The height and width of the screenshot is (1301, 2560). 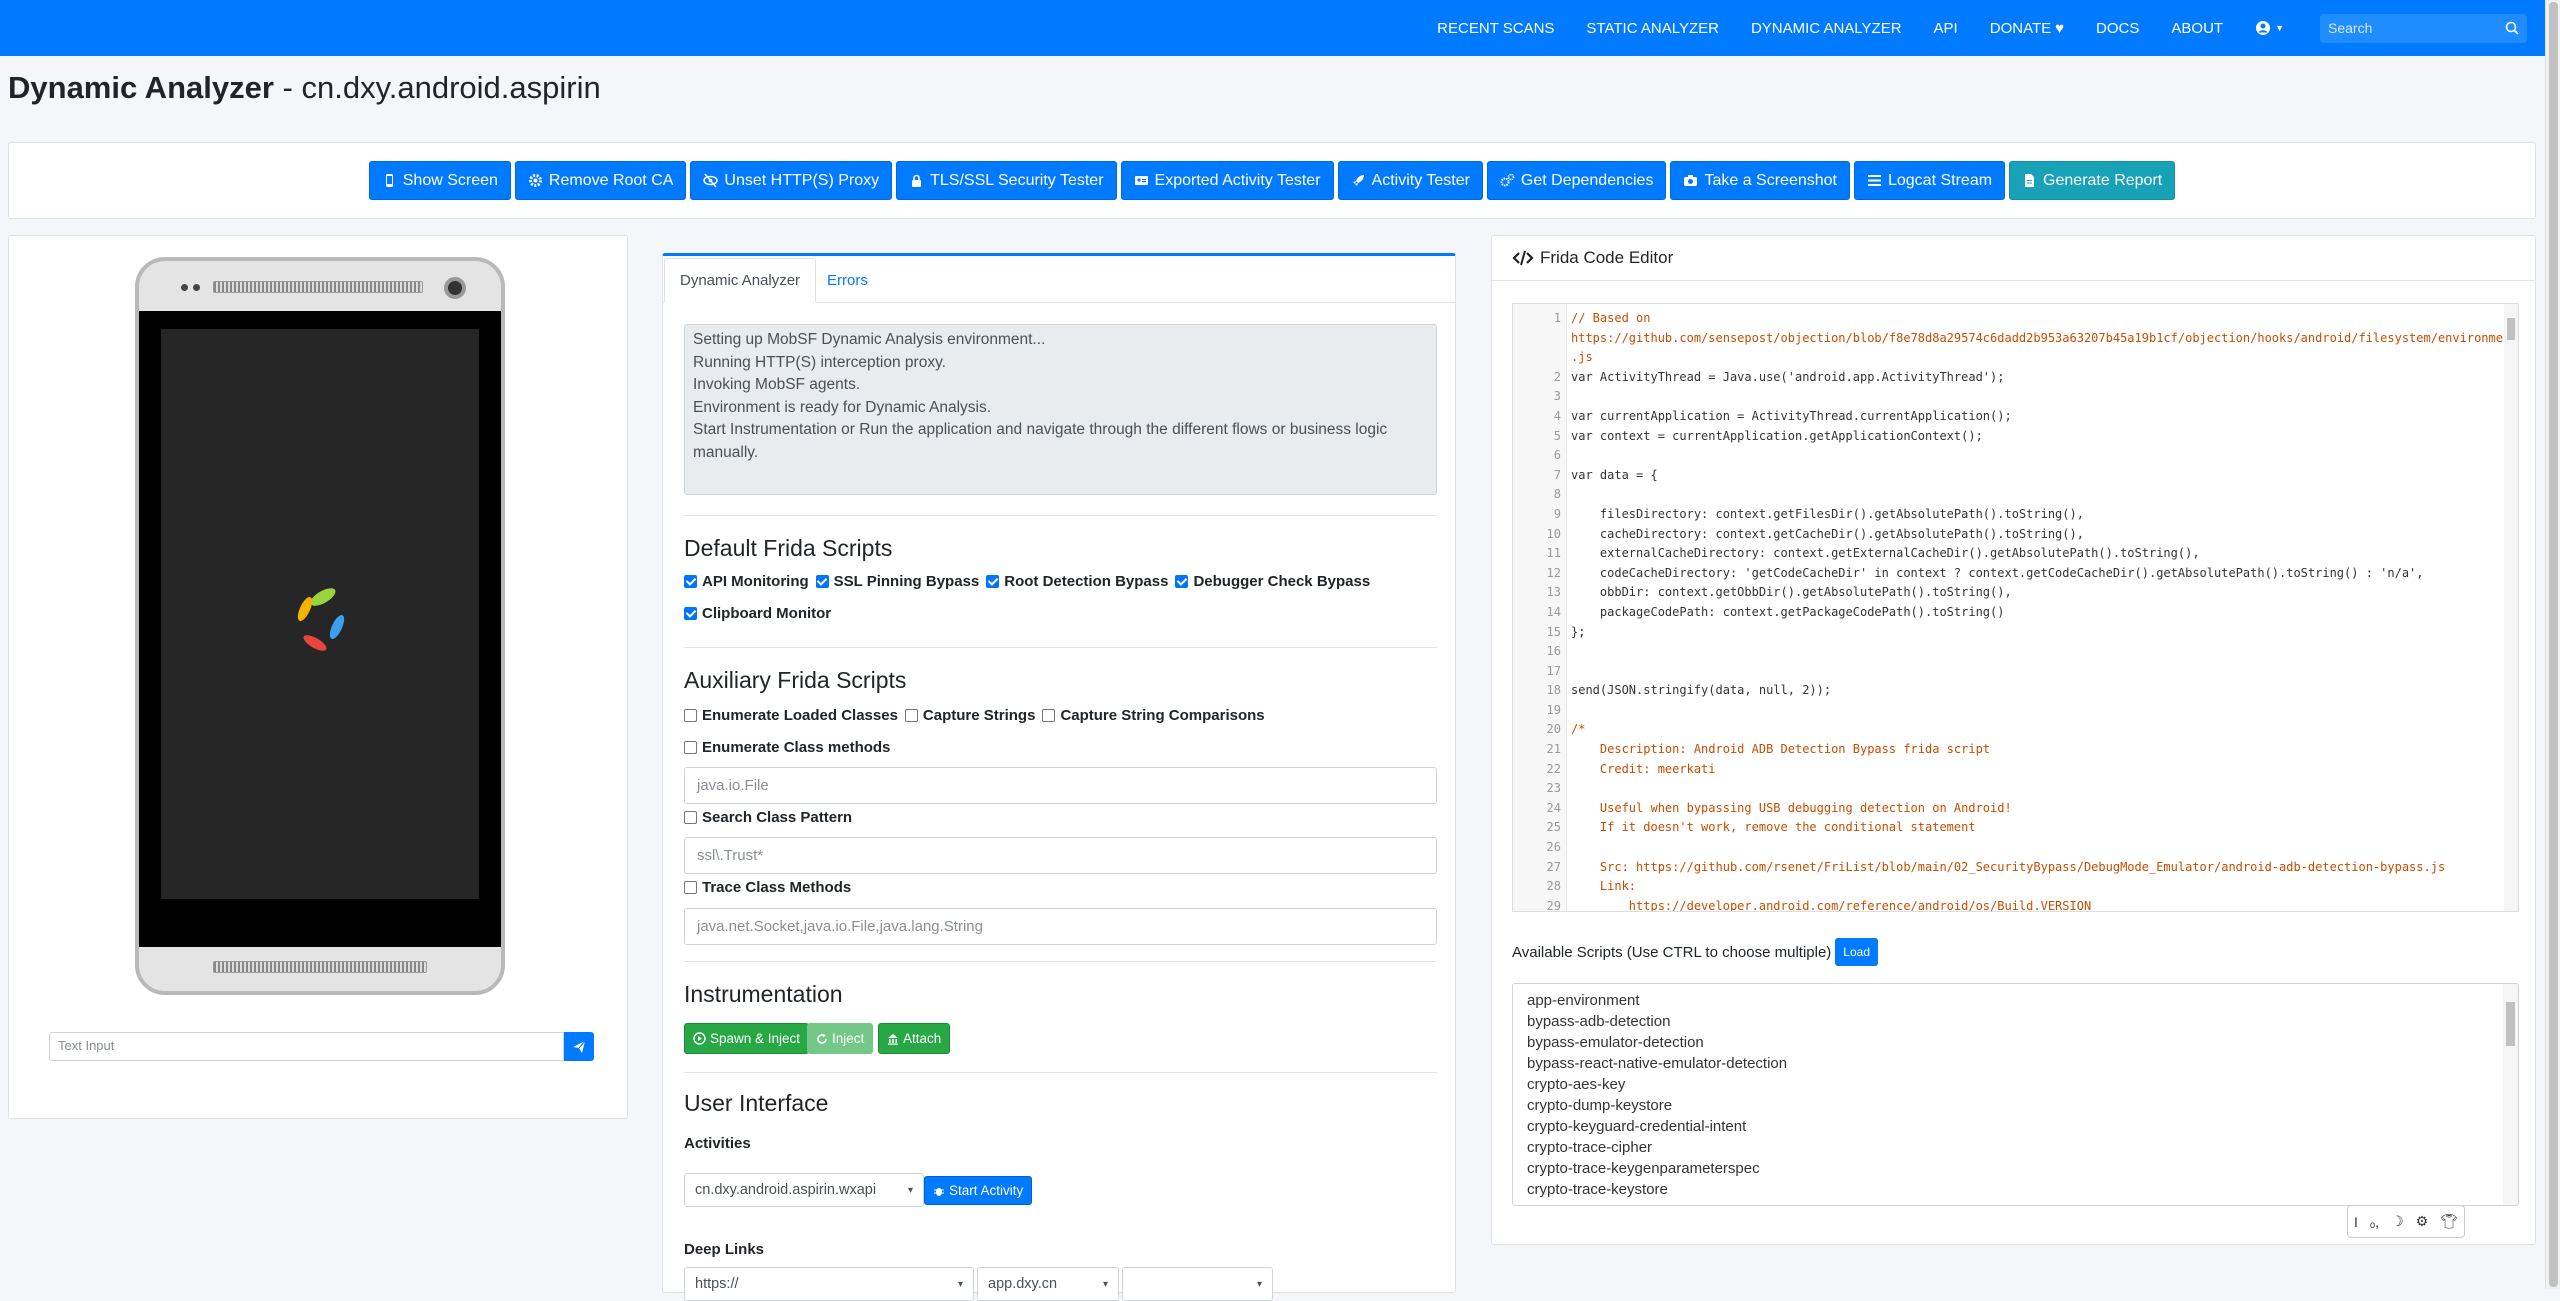 What do you see at coordinates (2397, 1221) in the screenshot?
I see `moon-icon: ☽` at bounding box center [2397, 1221].